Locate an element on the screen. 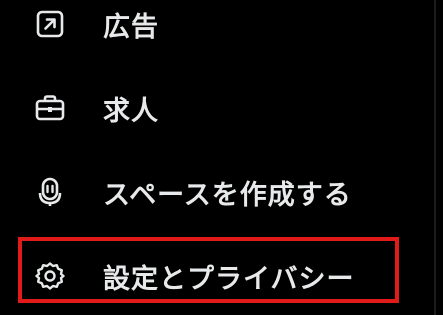  gear-icon is located at coordinates (50, 276).